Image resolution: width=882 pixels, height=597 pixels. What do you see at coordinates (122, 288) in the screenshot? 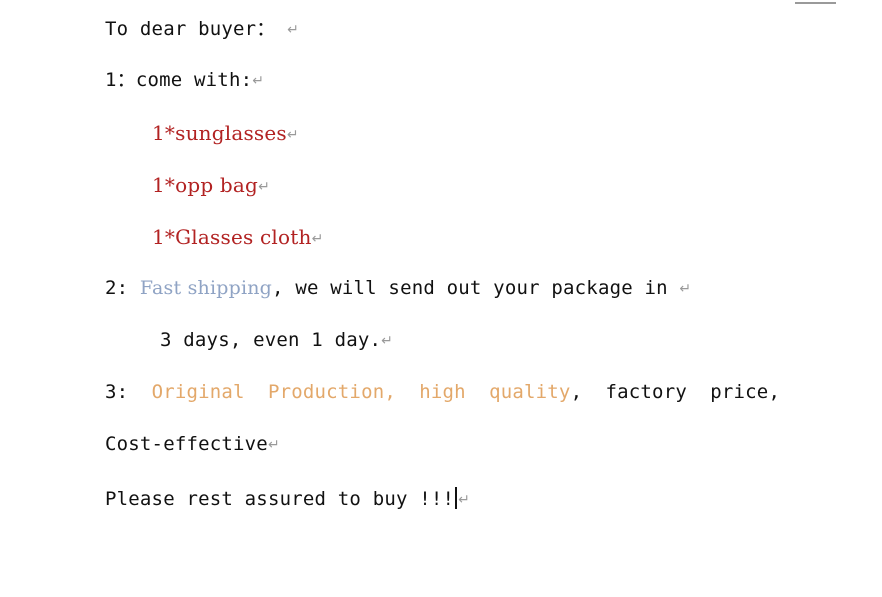
I see `text-run: 2:` at bounding box center [122, 288].